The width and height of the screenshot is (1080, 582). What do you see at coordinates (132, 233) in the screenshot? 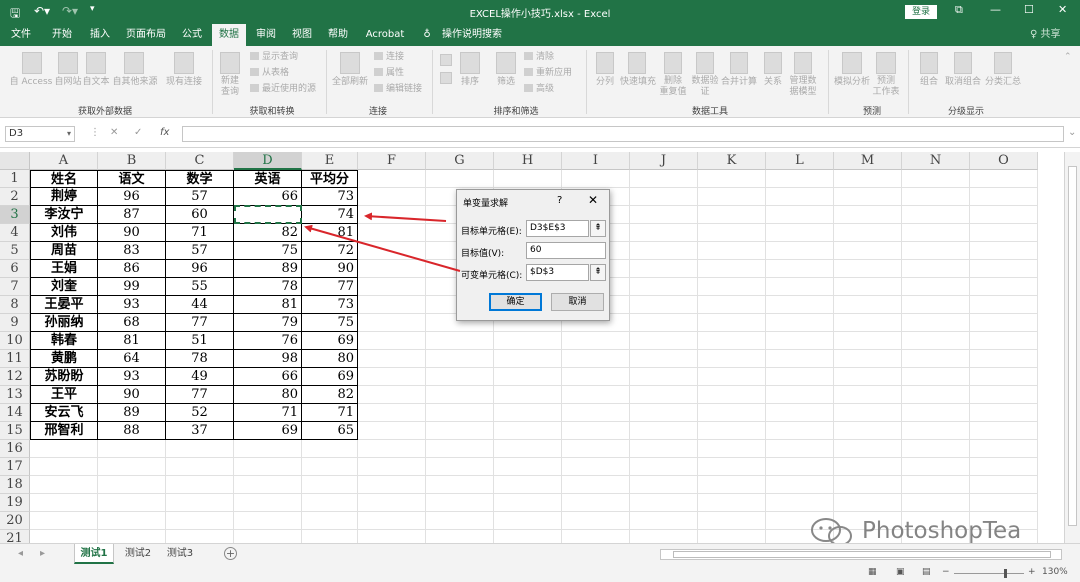
I see `score-cell: 90` at bounding box center [132, 233].